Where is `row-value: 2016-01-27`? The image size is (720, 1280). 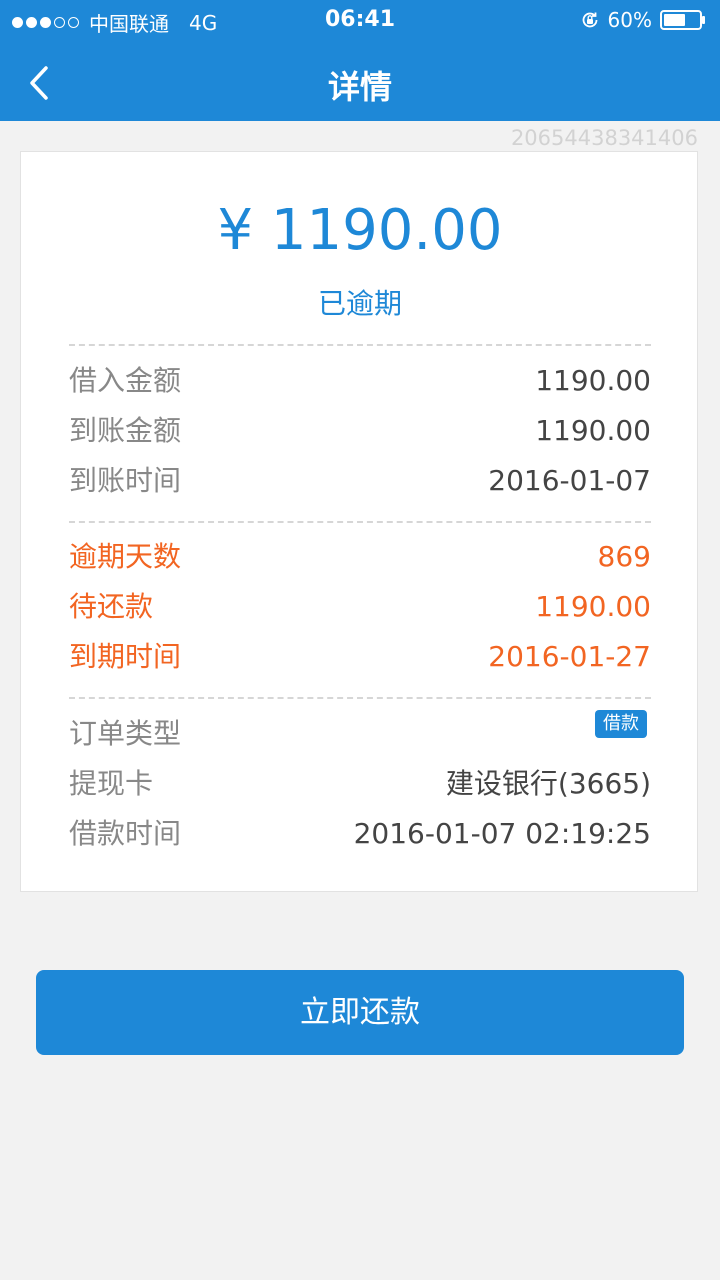
row-value: 2016-01-27 is located at coordinates (569, 656).